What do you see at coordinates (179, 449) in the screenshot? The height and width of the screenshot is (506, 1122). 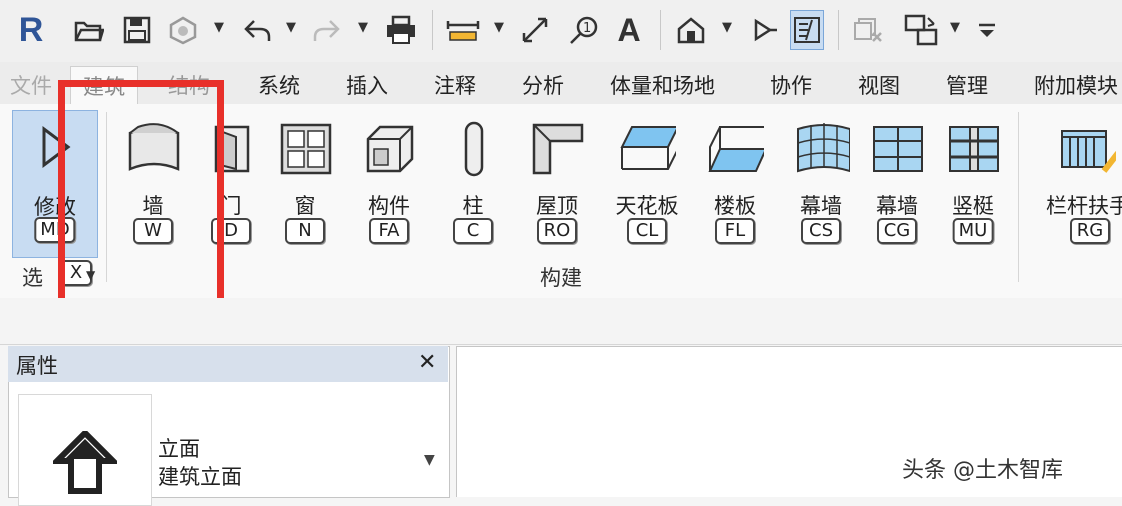 I see `type-selector-family: 立面` at bounding box center [179, 449].